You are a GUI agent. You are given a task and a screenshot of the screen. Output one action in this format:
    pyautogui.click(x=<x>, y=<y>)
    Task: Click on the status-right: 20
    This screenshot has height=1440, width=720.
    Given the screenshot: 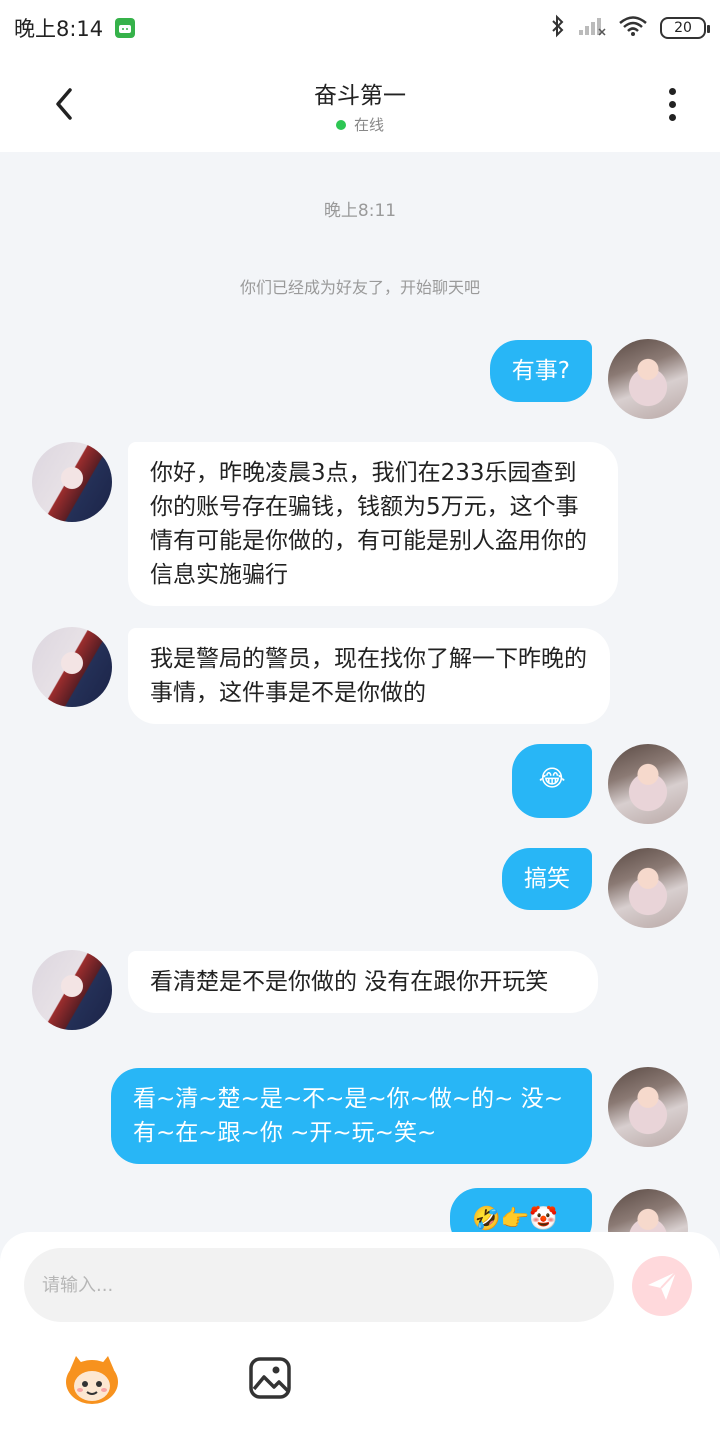 What is the action you would take?
    pyautogui.click(x=630, y=28)
    